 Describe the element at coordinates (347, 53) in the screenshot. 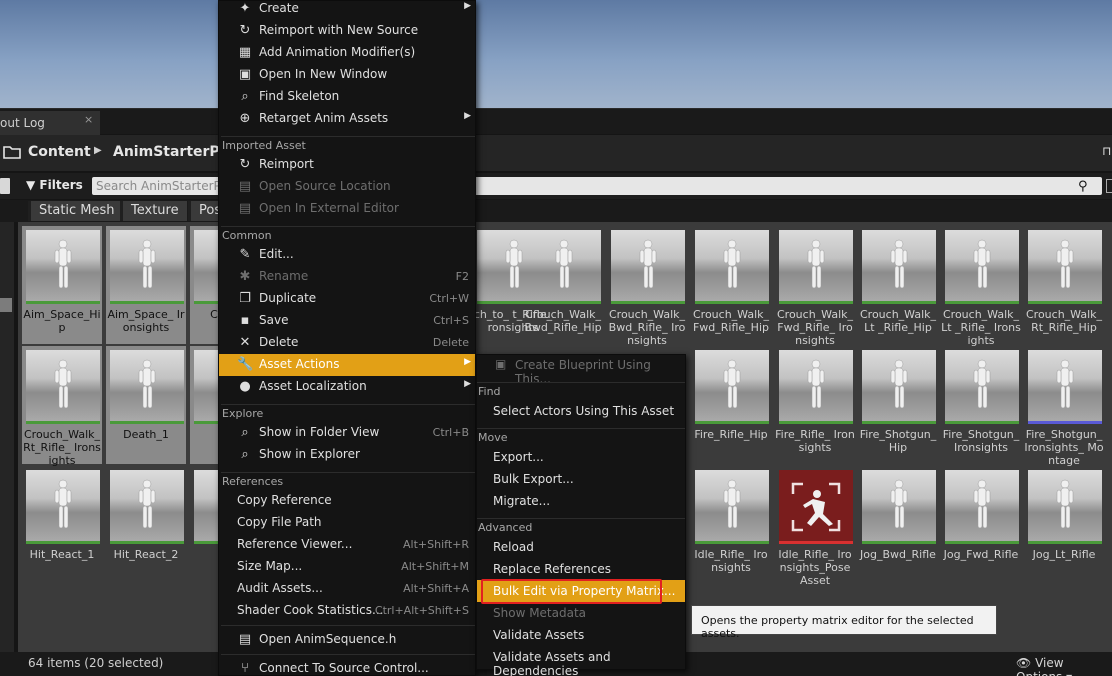

I see `menu-item-add-animation-modifier-s-: ▦ Add Animation Modifier(s)` at that location.